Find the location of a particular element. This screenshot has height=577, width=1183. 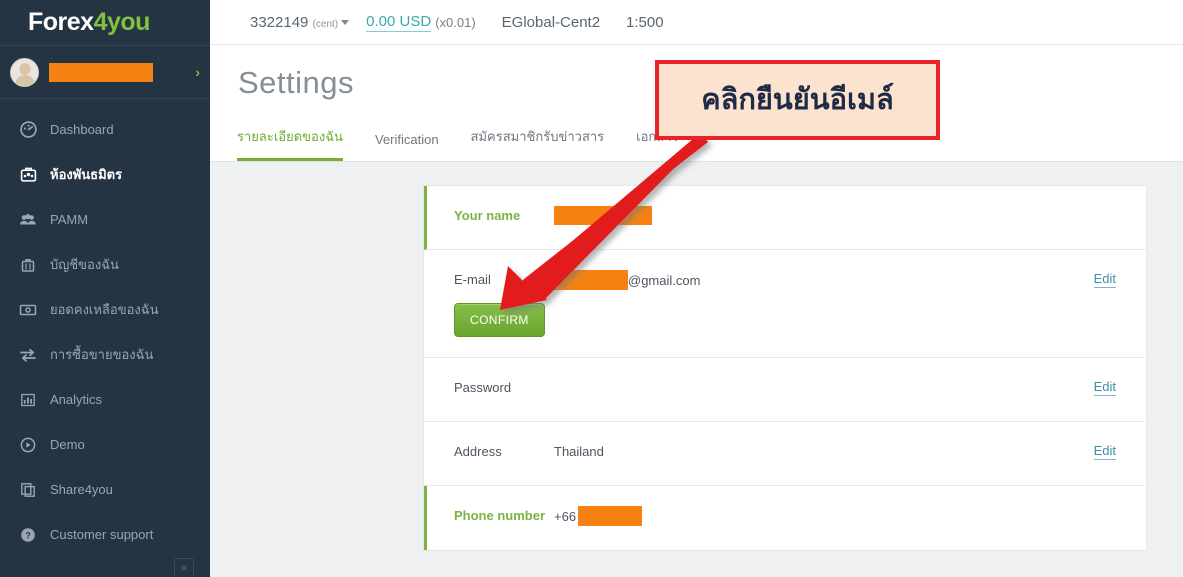

annotation-text: คลิกยืนยันอีเมล์ is located at coordinates (797, 99).